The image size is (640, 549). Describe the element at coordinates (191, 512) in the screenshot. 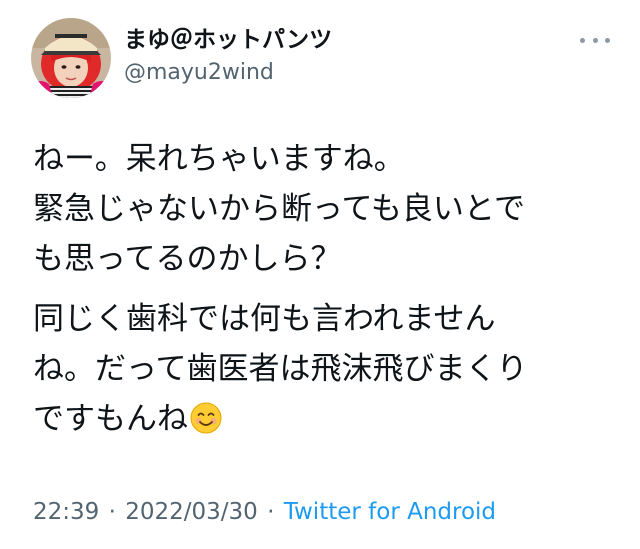

I see `tweet-date: 2022/03/30` at that location.